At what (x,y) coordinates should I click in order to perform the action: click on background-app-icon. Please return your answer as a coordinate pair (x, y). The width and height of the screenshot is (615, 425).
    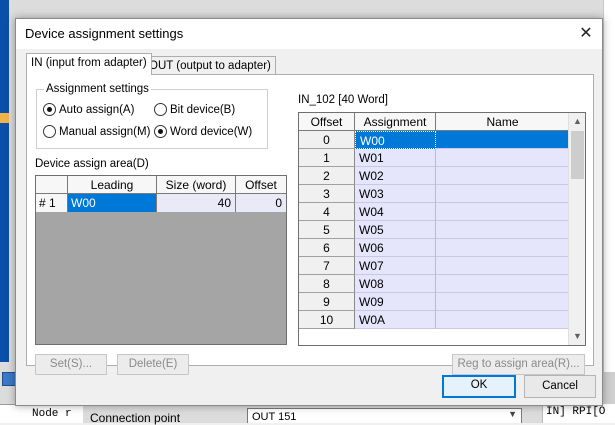
    Looking at the image, I should click on (9, 379).